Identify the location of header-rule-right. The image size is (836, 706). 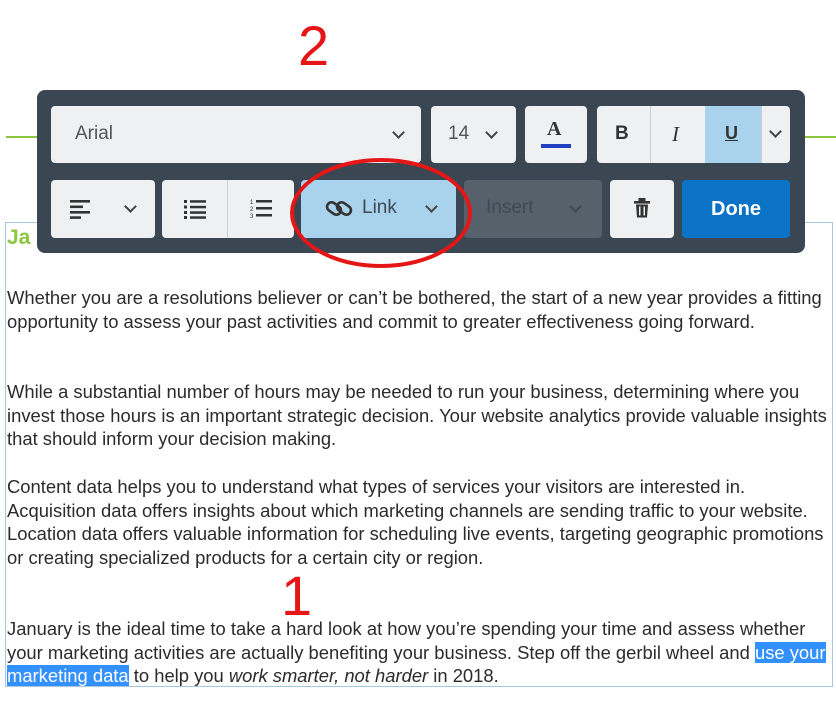
(820, 137).